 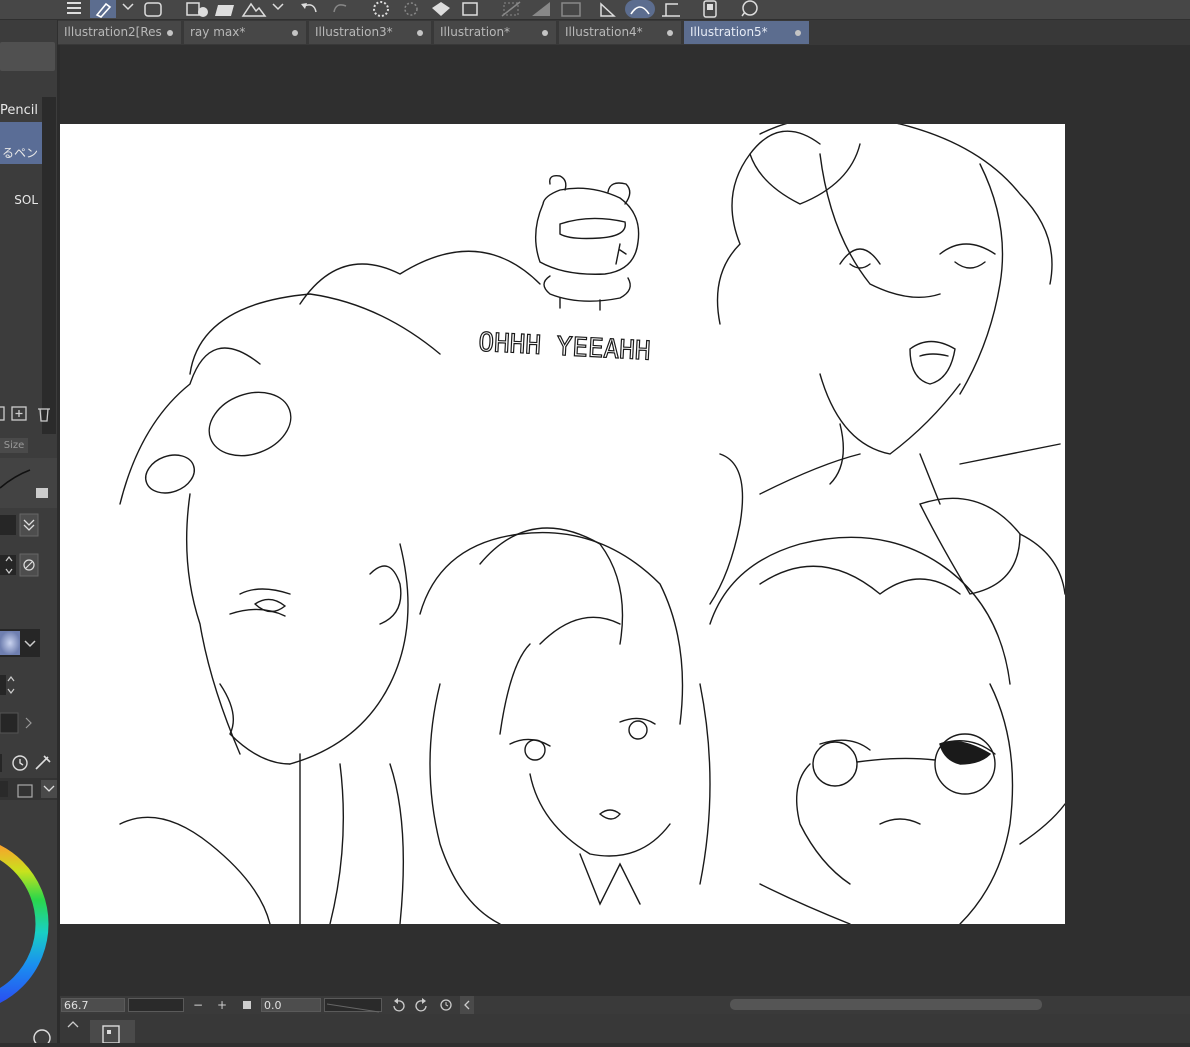 I want to click on character-center, so click(x=581, y=688).